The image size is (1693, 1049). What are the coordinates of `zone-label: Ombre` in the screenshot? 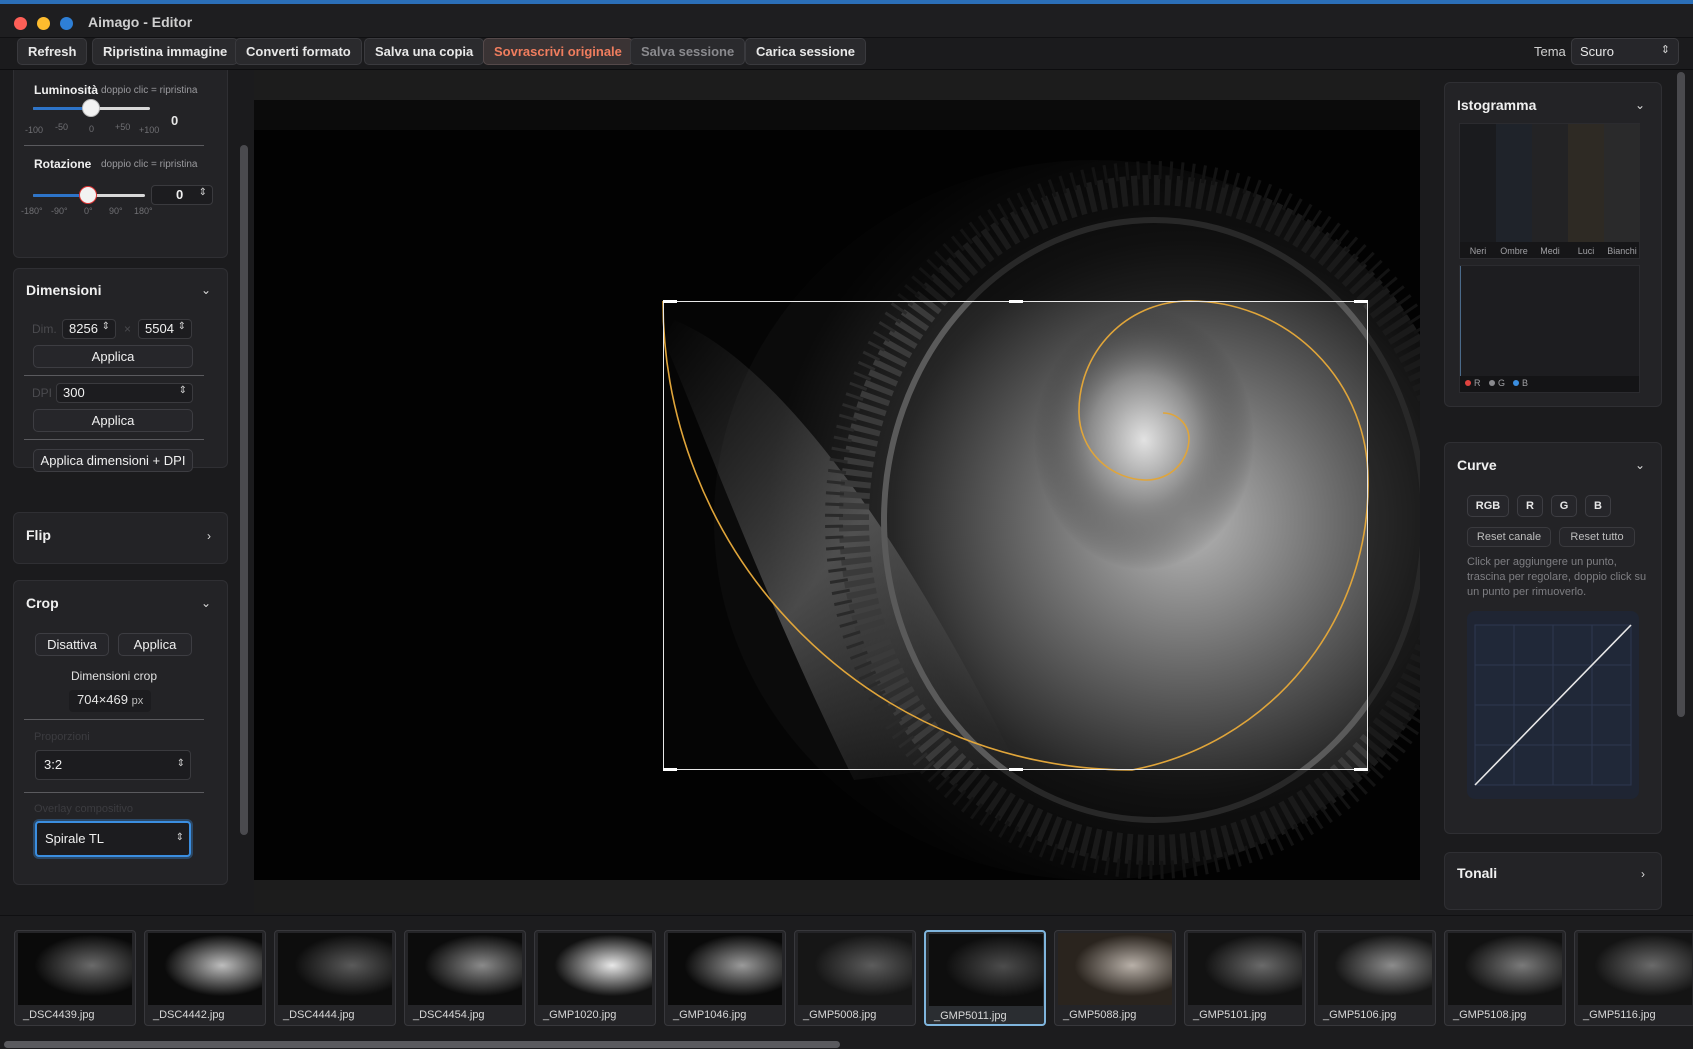 It's located at (1514, 251).